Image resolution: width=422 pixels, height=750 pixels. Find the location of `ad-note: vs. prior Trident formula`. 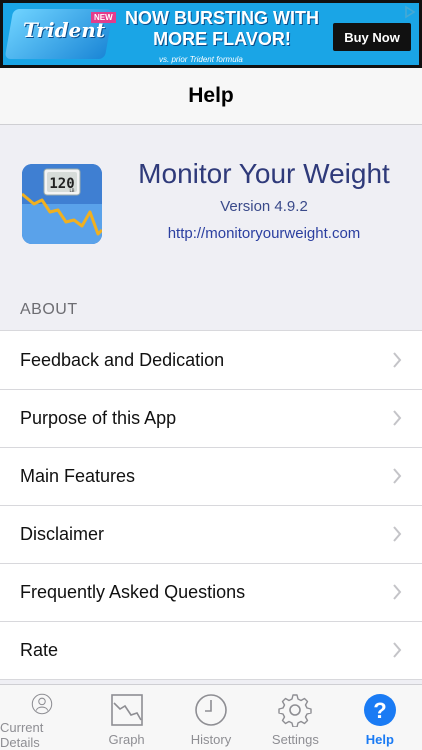

ad-note: vs. prior Trident formula is located at coordinates (201, 59).